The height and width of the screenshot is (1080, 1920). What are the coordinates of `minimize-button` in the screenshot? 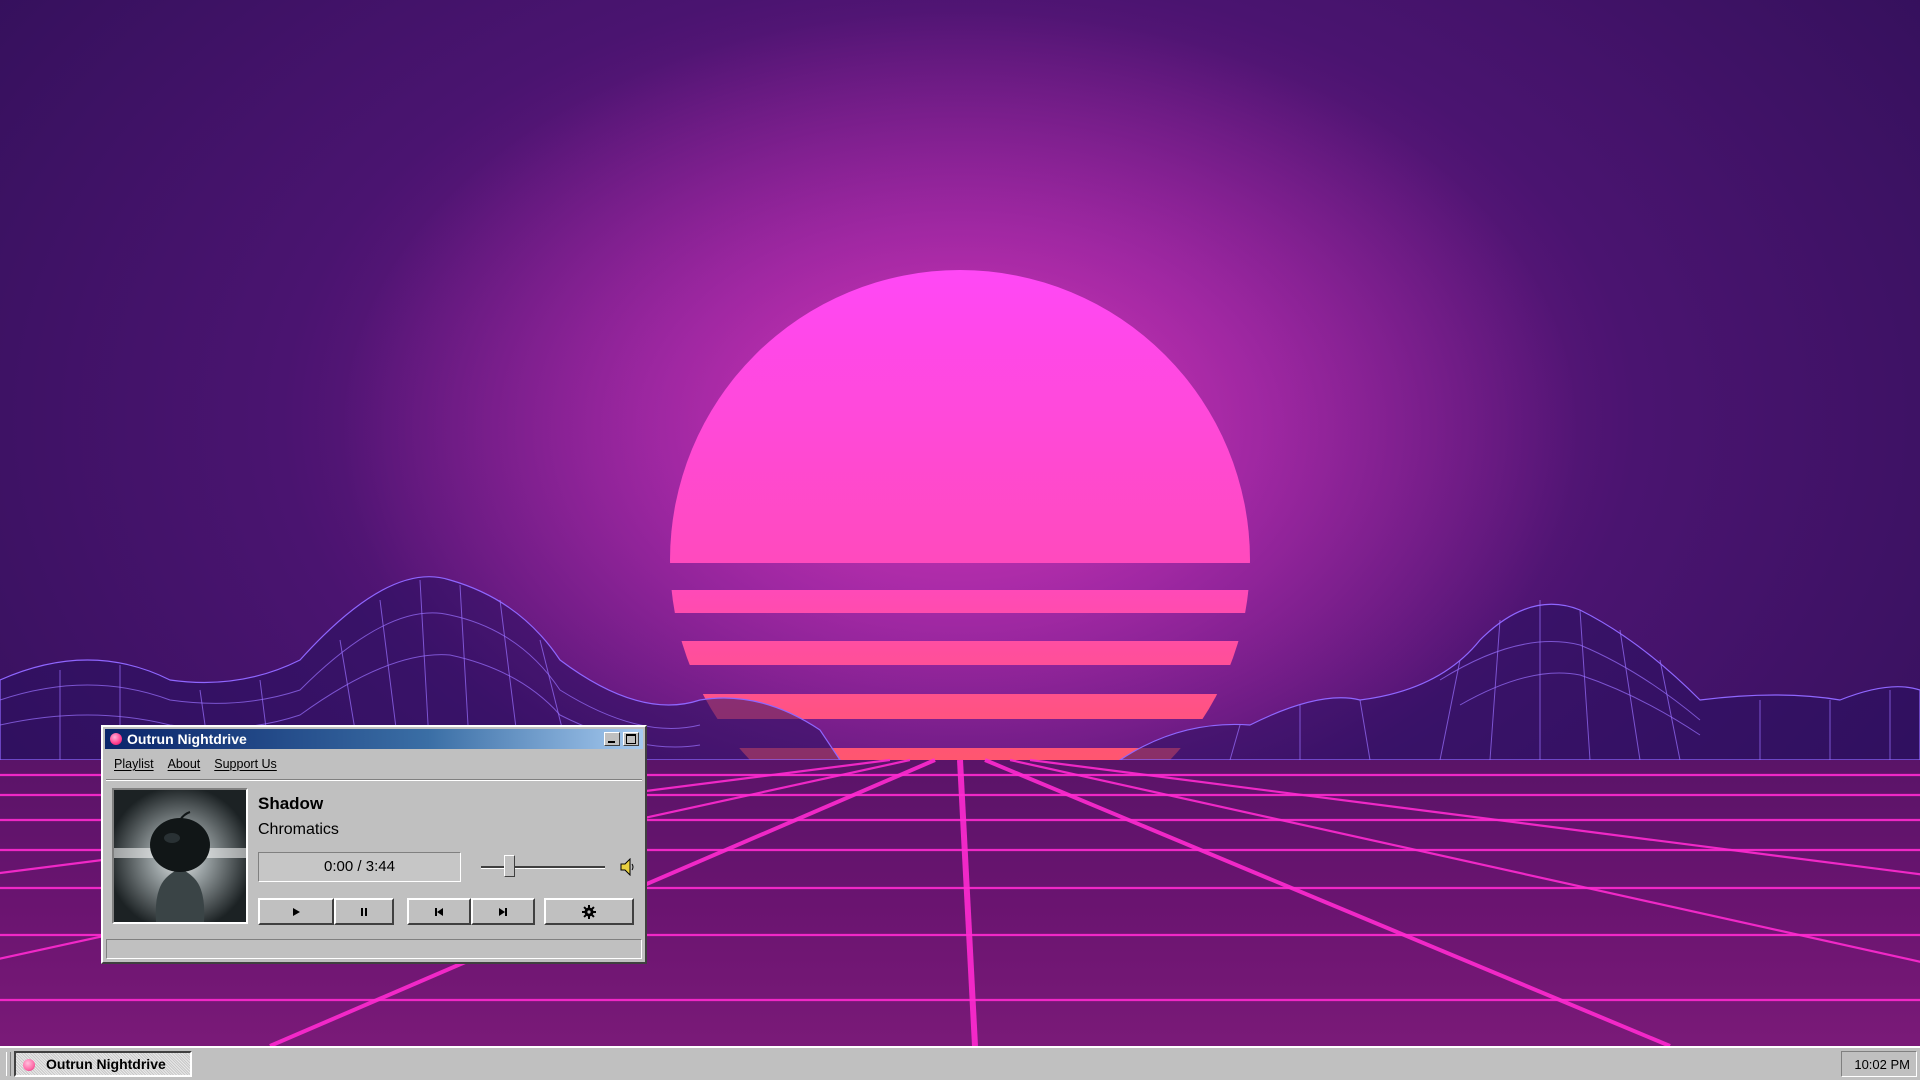 It's located at (612, 739).